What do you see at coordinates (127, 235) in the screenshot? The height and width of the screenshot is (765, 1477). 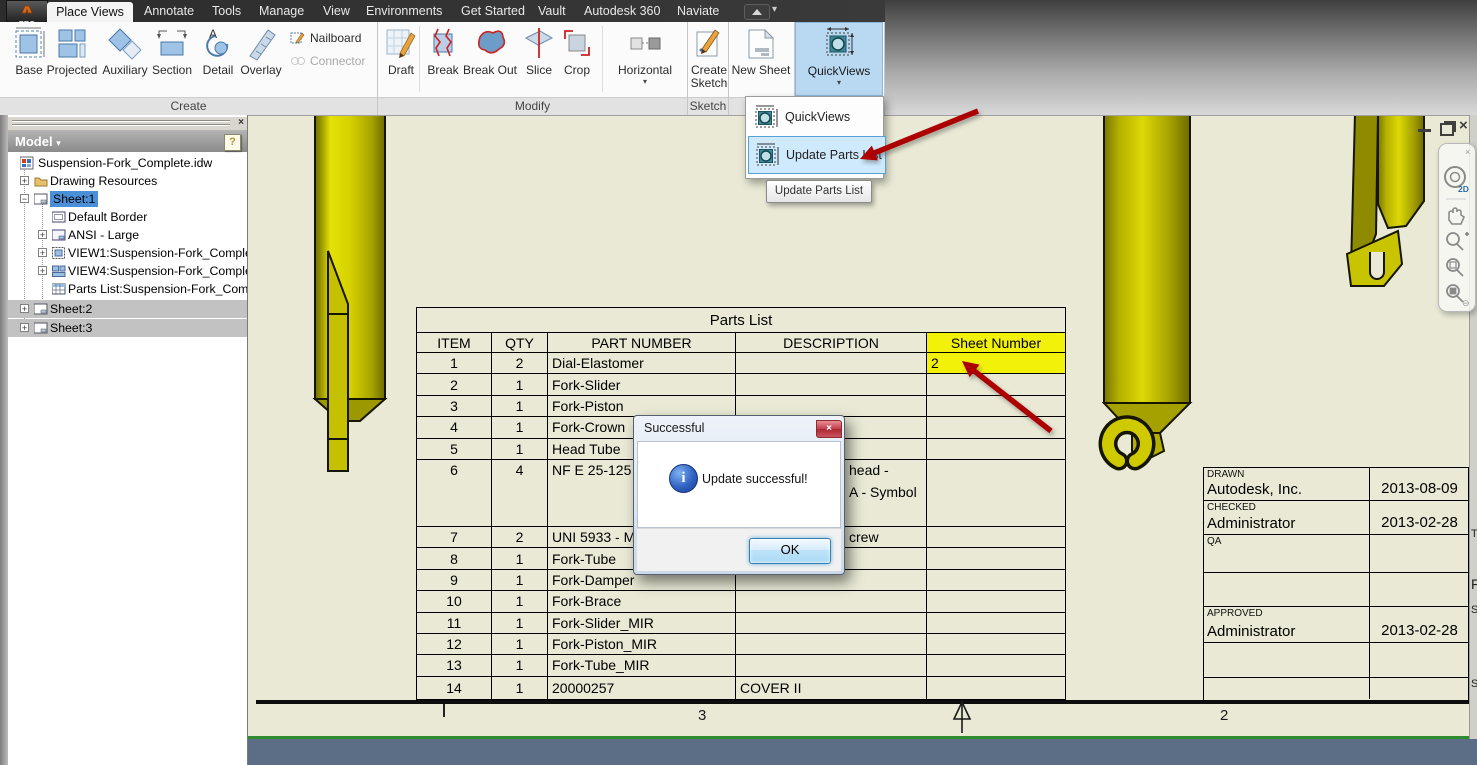 I see `tree-item-ansi-large: + ANSI - Large` at bounding box center [127, 235].